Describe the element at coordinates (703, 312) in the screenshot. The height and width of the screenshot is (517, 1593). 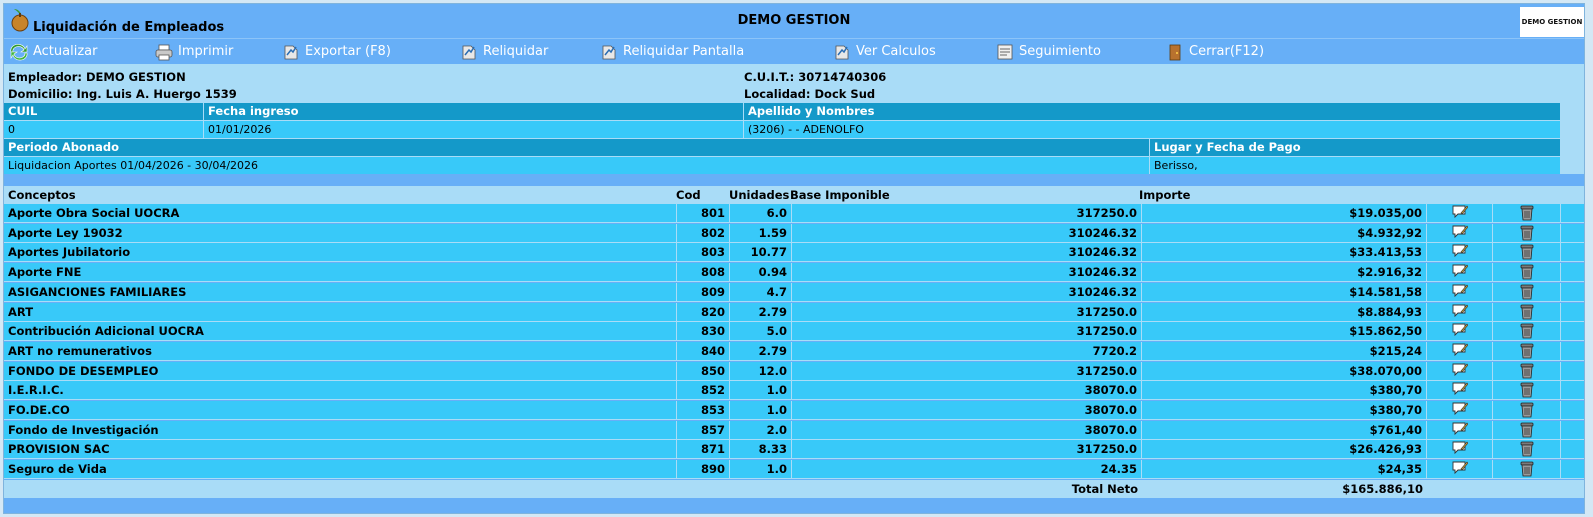
I see `code-cell: 820` at that location.